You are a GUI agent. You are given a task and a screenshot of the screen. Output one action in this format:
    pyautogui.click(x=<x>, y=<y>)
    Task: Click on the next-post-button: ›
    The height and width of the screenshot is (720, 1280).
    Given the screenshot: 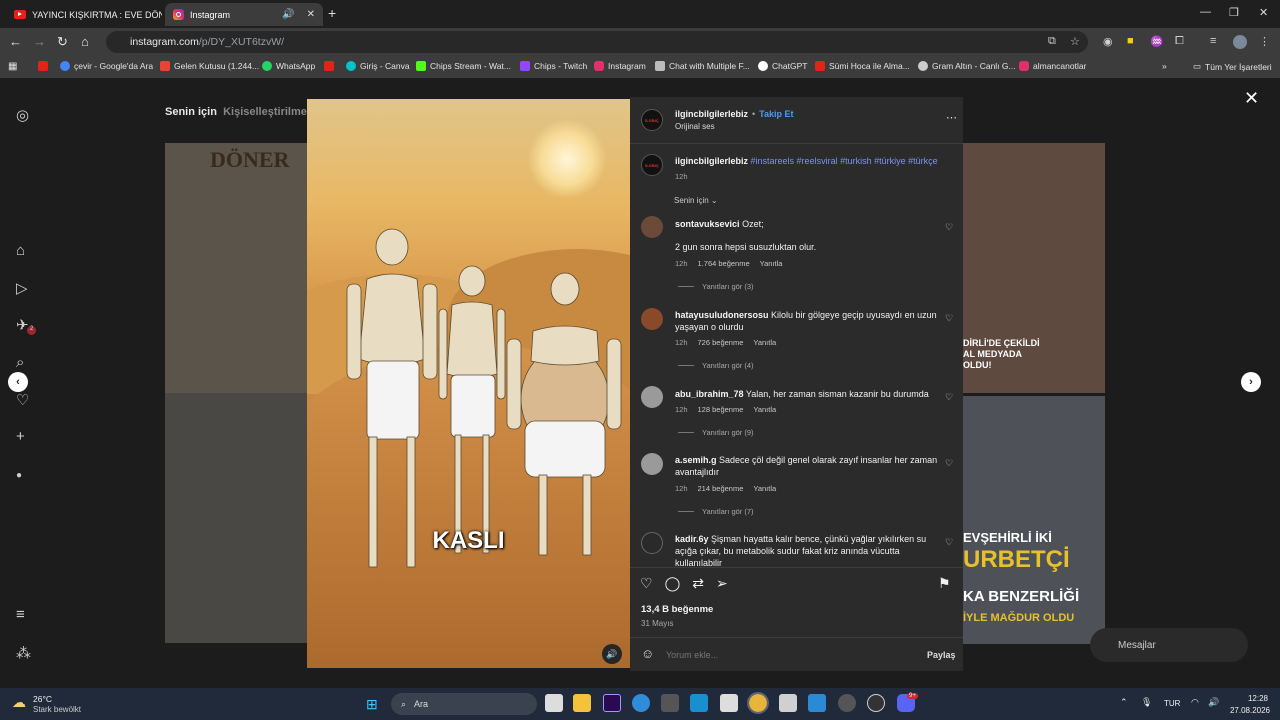 What is the action you would take?
    pyautogui.click(x=1251, y=382)
    